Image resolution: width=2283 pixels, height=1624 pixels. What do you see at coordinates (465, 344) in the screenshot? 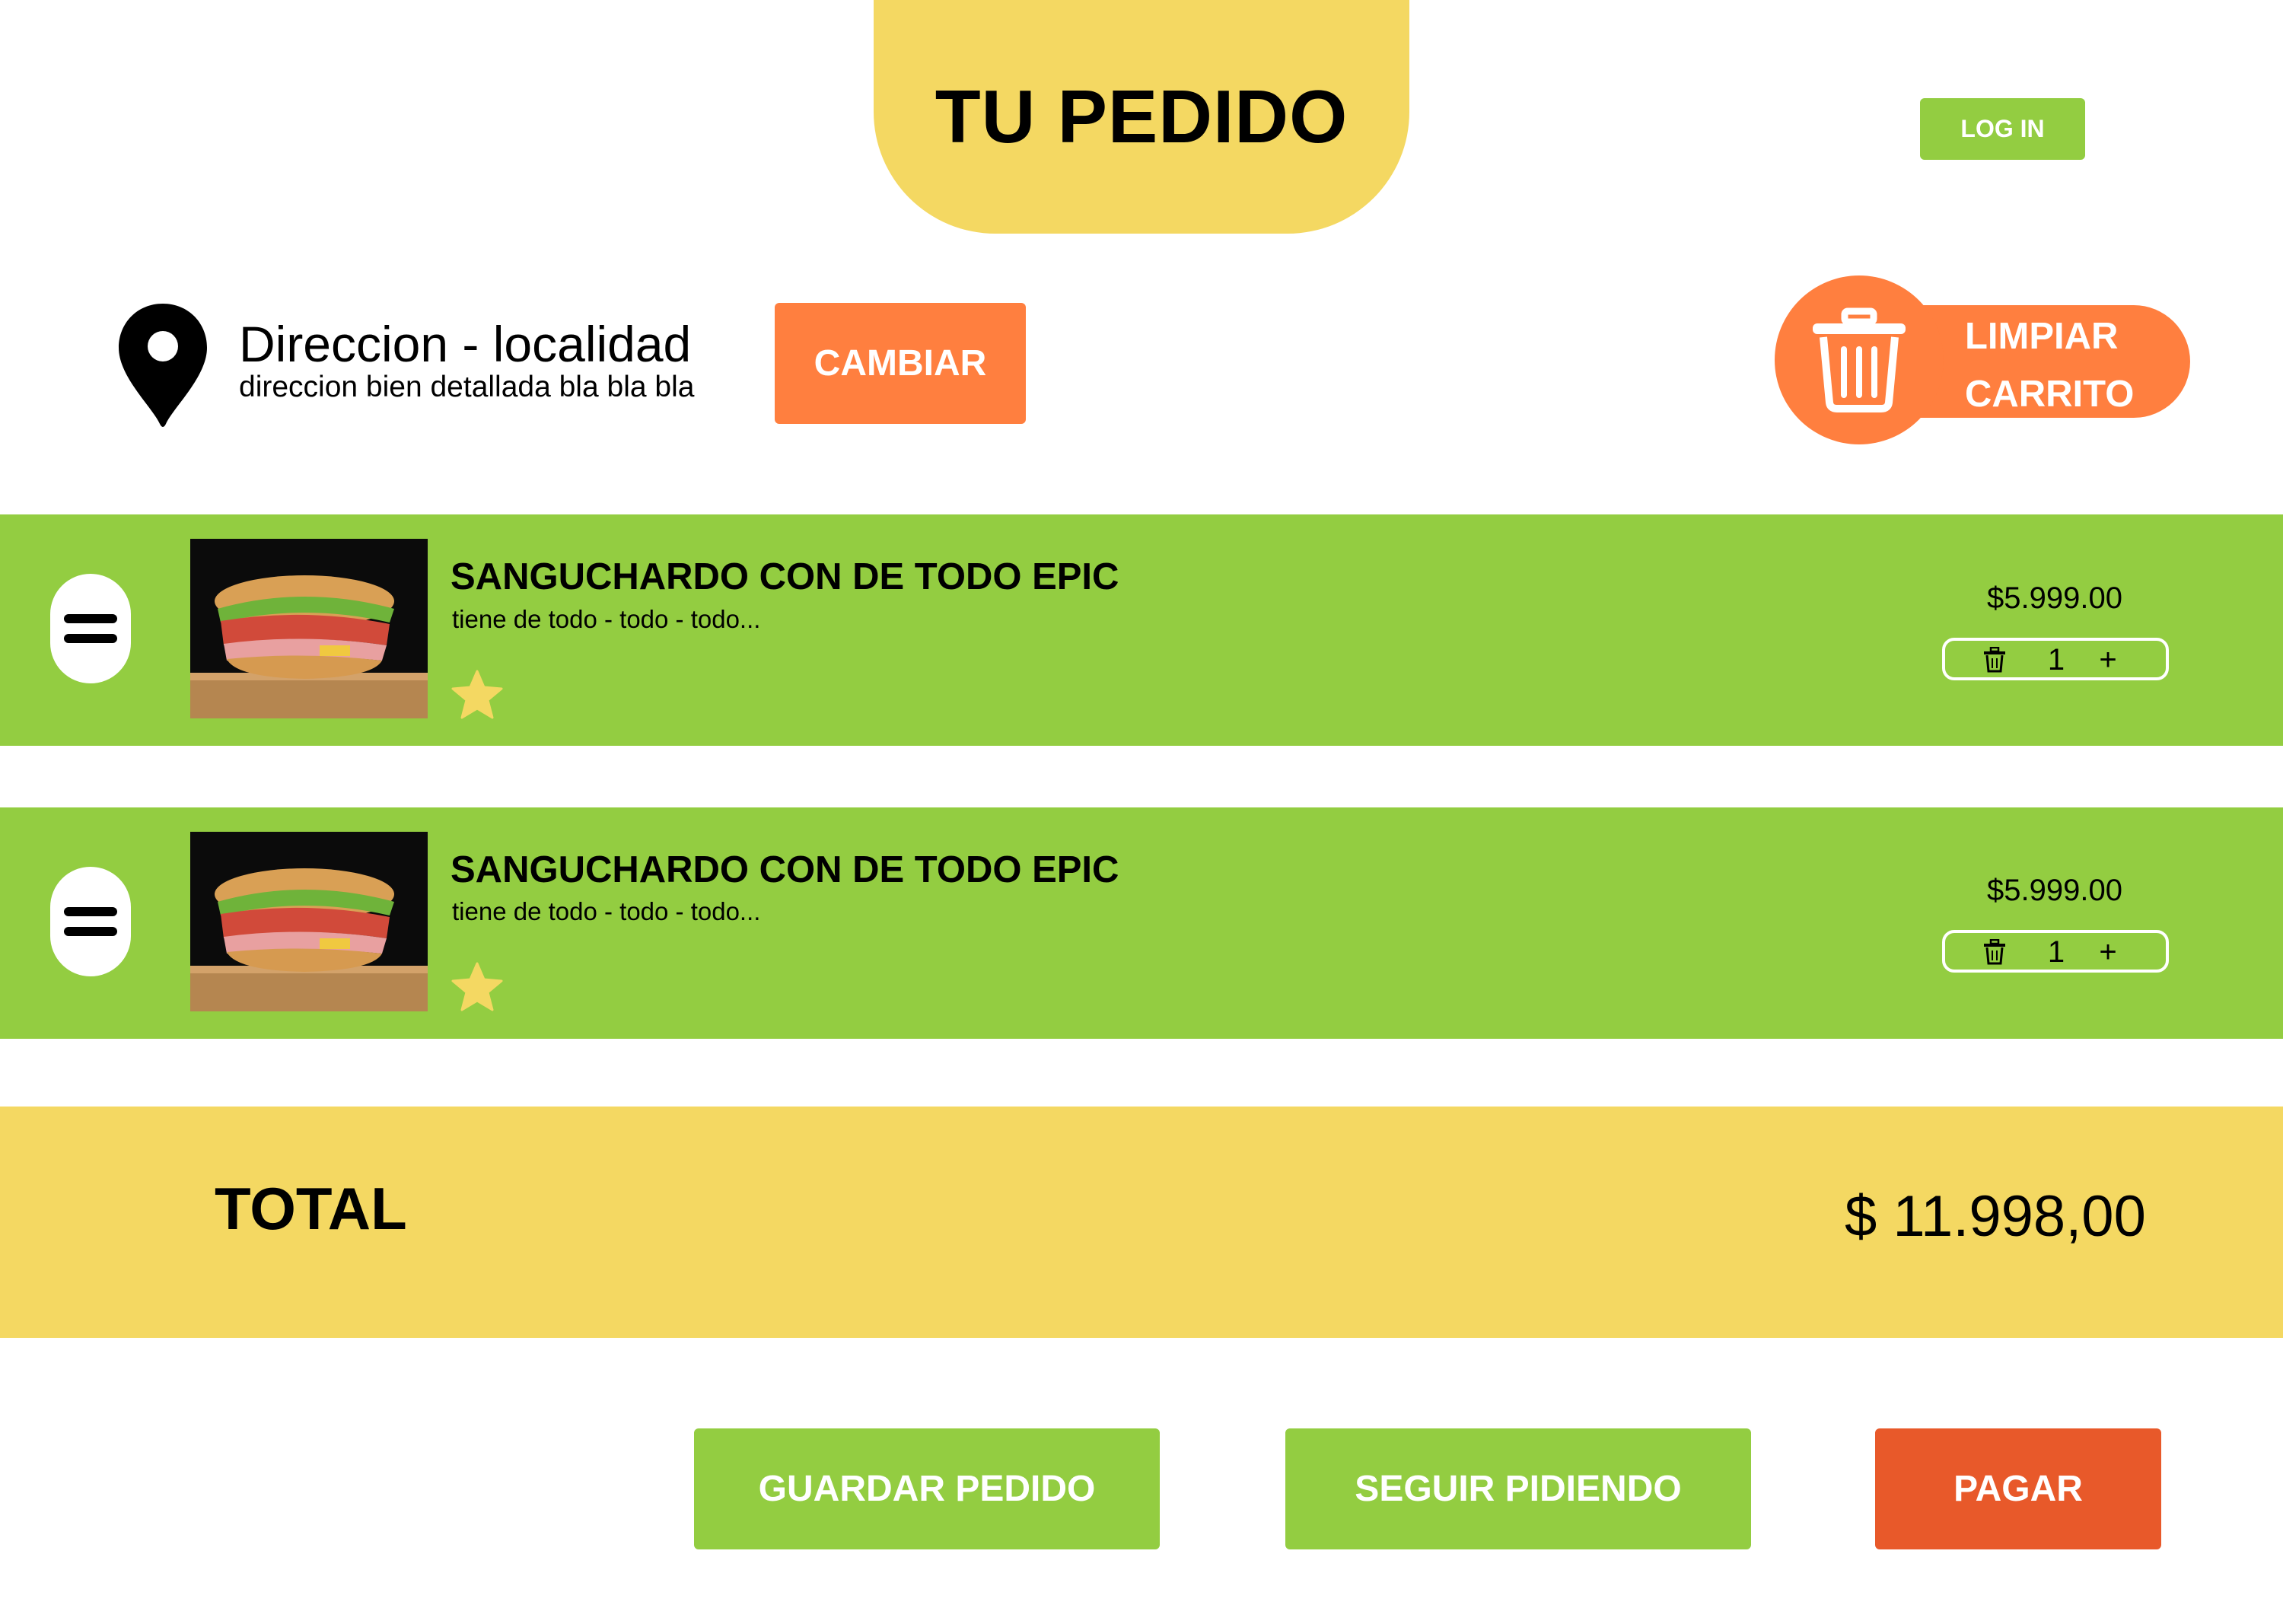
I see `address-title: Direccion - localidad` at bounding box center [465, 344].